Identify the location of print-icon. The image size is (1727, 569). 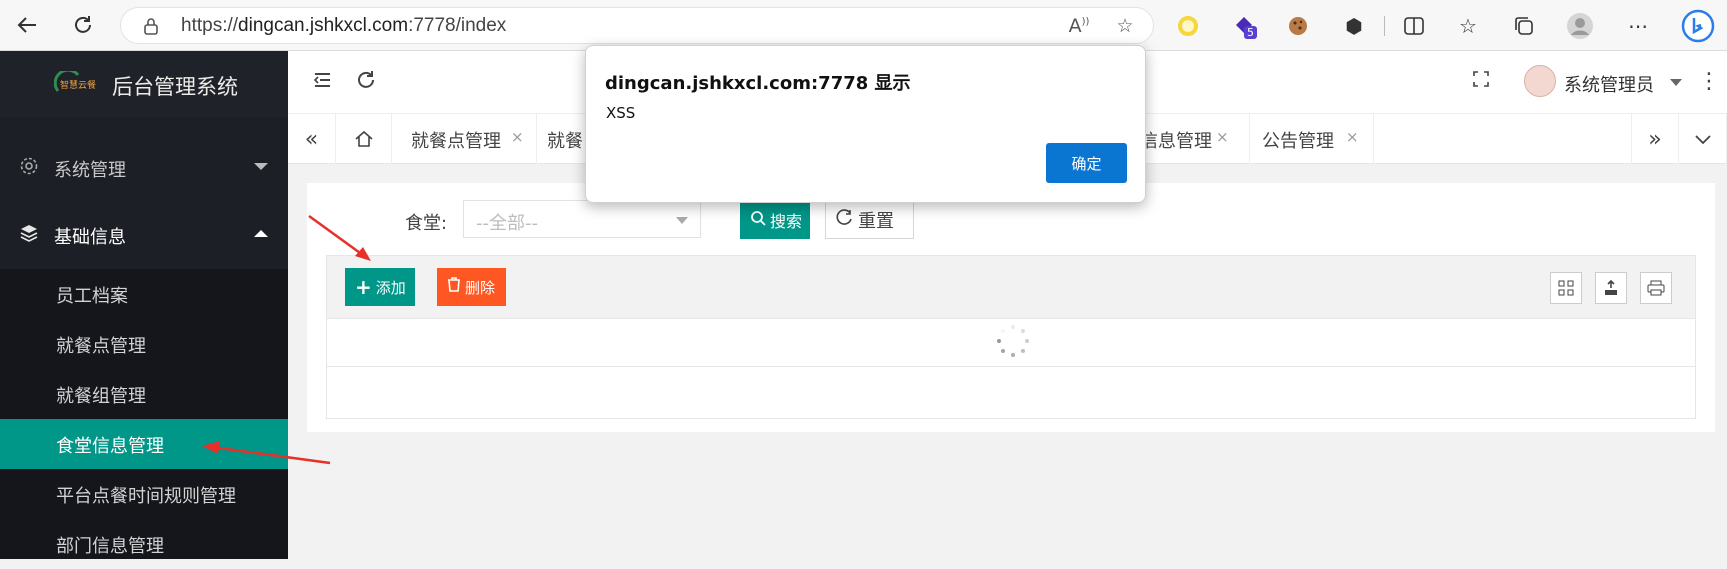
(1656, 288).